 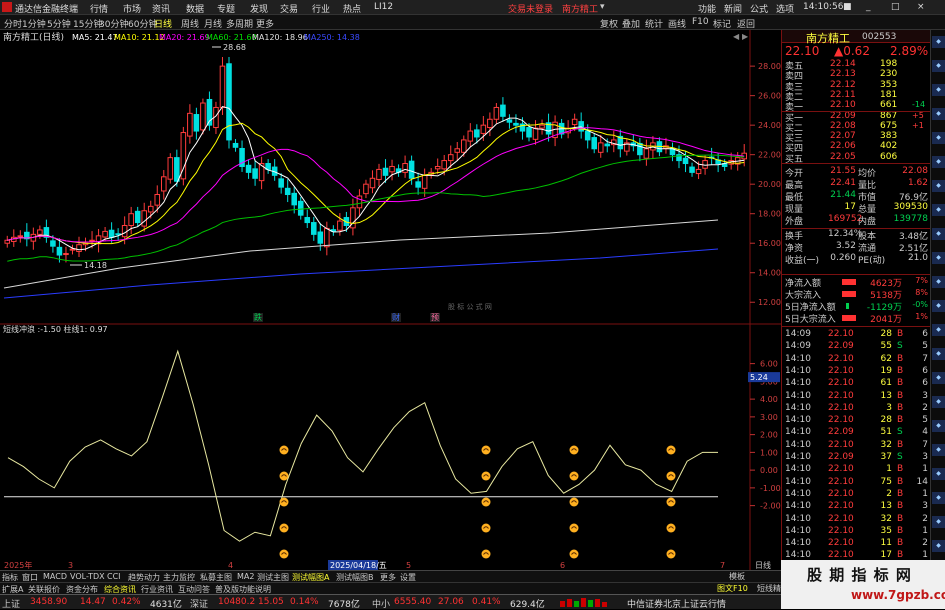 What do you see at coordinates (654, 23) in the screenshot?
I see `chart-tool-button: 统计` at bounding box center [654, 23].